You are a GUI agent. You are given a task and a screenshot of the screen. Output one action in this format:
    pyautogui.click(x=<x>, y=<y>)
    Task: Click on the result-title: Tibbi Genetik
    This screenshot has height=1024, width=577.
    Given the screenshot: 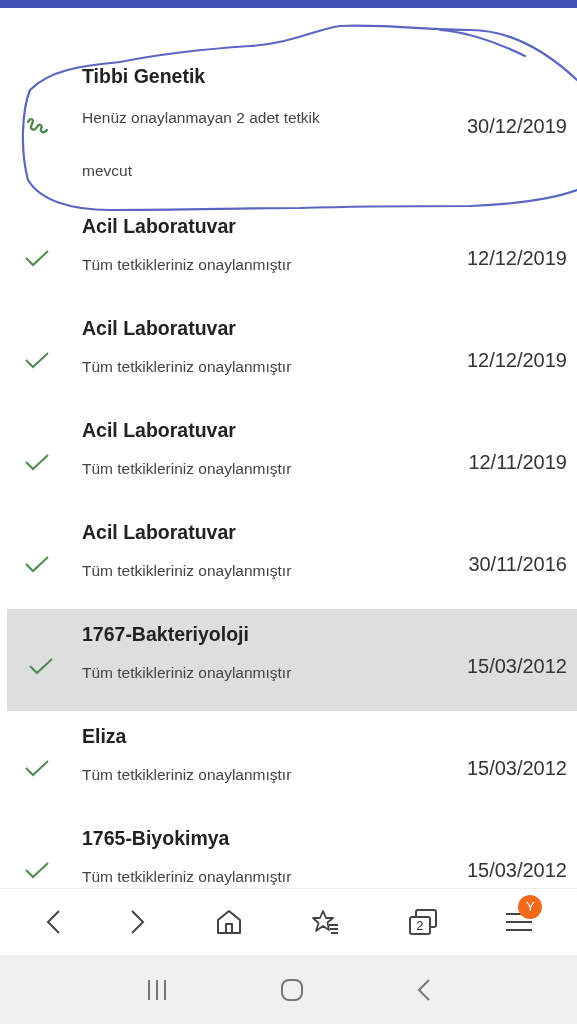 What is the action you would take?
    pyautogui.click(x=144, y=76)
    